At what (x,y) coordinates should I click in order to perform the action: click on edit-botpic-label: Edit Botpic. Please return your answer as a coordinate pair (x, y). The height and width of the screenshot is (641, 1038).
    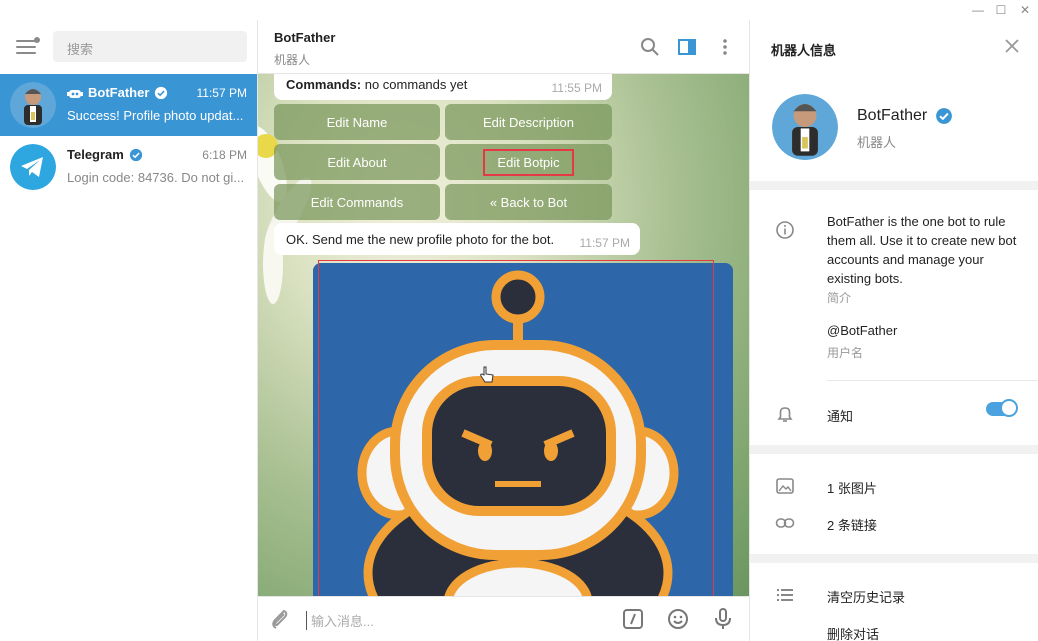
    Looking at the image, I should click on (528, 162).